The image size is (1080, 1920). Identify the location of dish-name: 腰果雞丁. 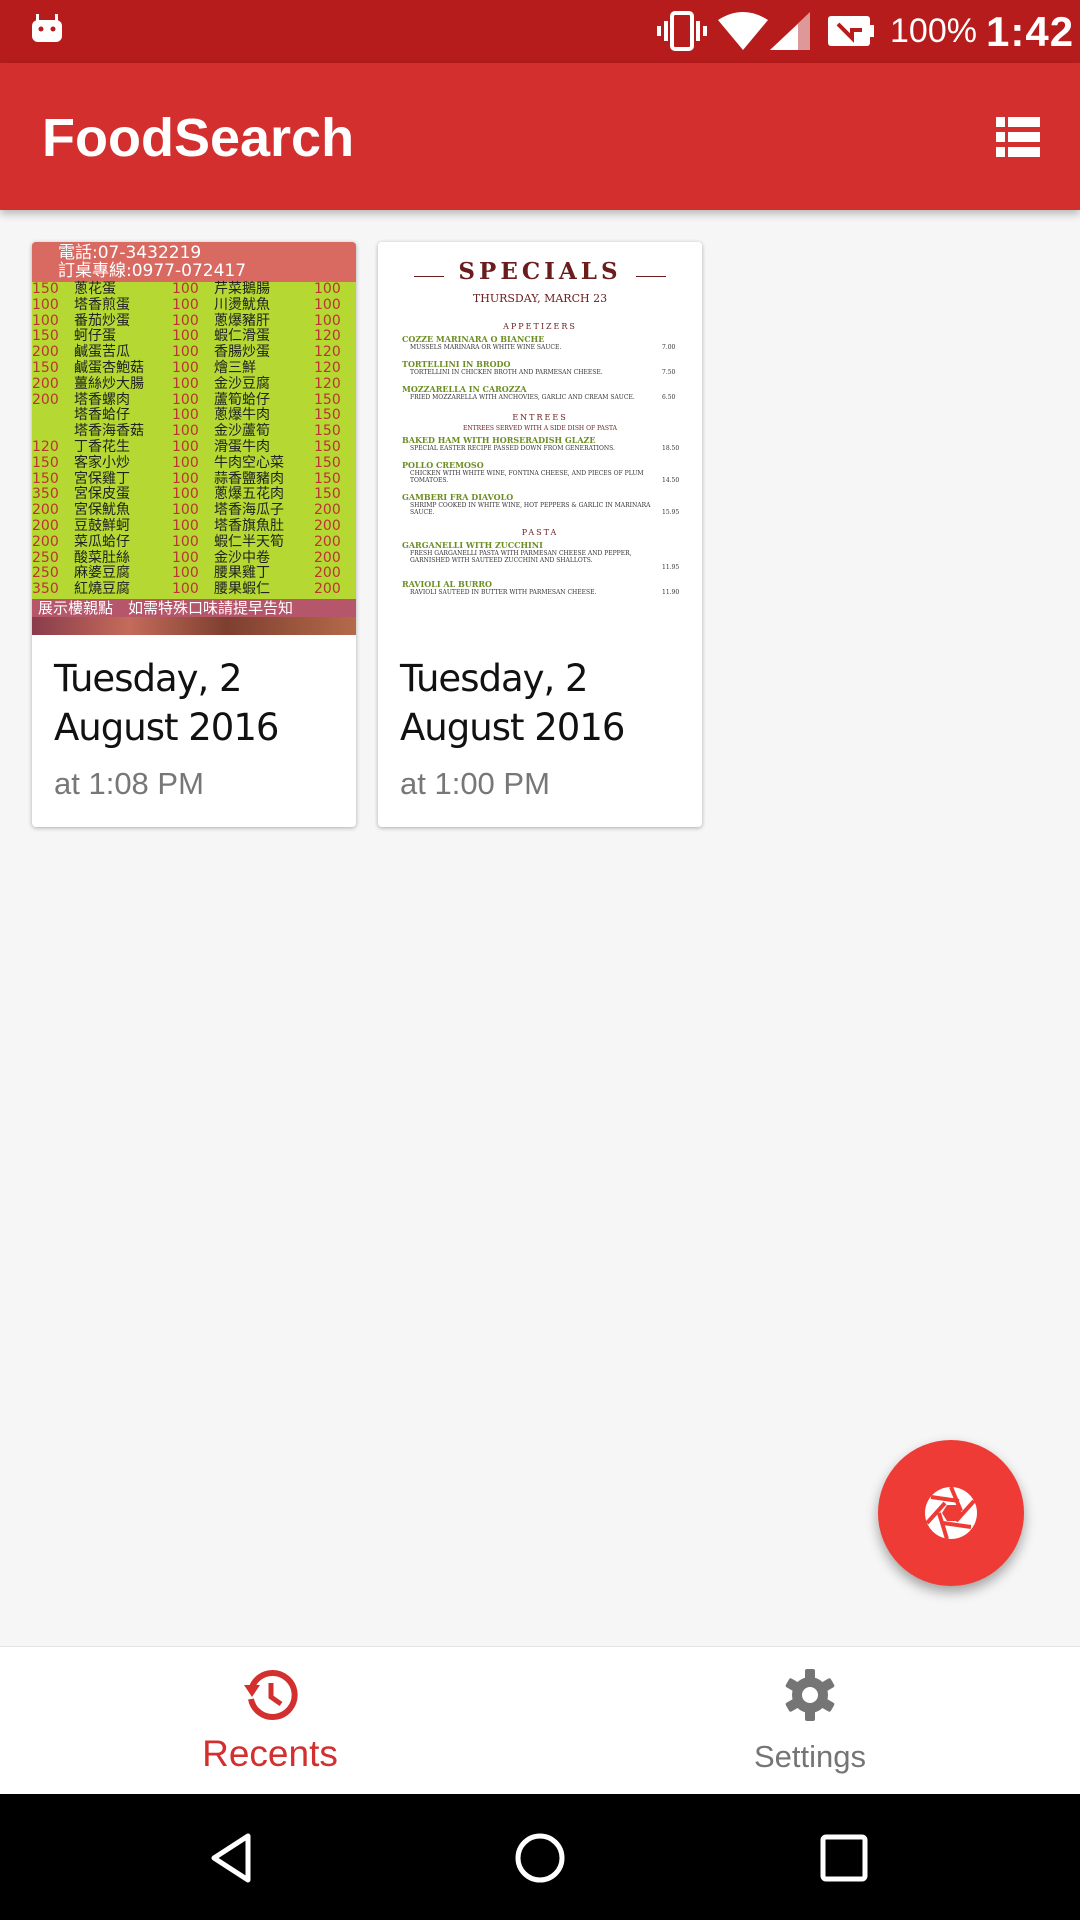
(242, 573).